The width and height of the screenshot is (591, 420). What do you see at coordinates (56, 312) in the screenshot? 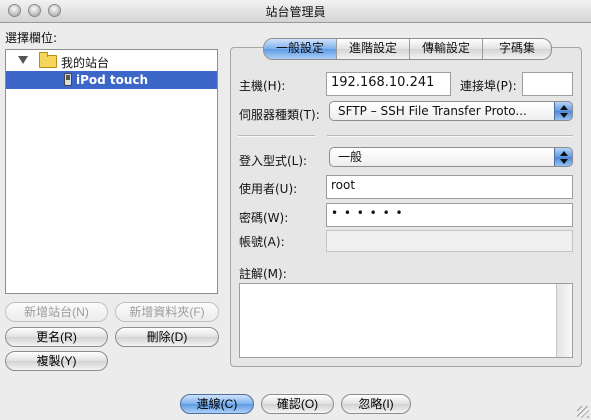
I see `new-site-button: 新增站台(N)` at bounding box center [56, 312].